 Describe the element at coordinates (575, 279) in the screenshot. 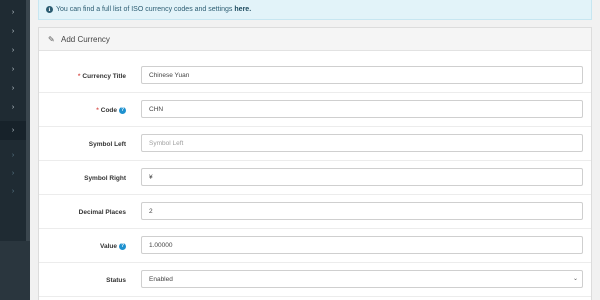

I see `chevron-down-icon: ⌄` at that location.